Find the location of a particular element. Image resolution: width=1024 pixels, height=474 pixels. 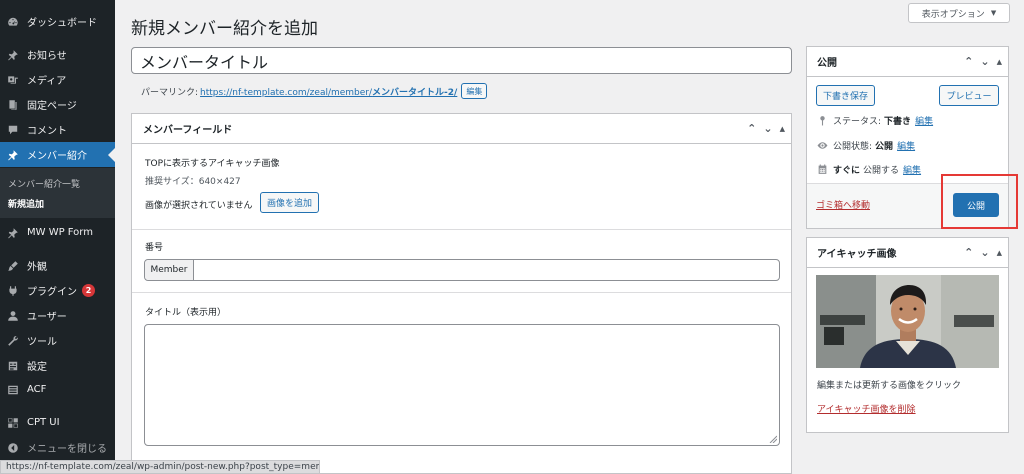

collapse-menu-button: メニューを閉じる is located at coordinates (57, 447).